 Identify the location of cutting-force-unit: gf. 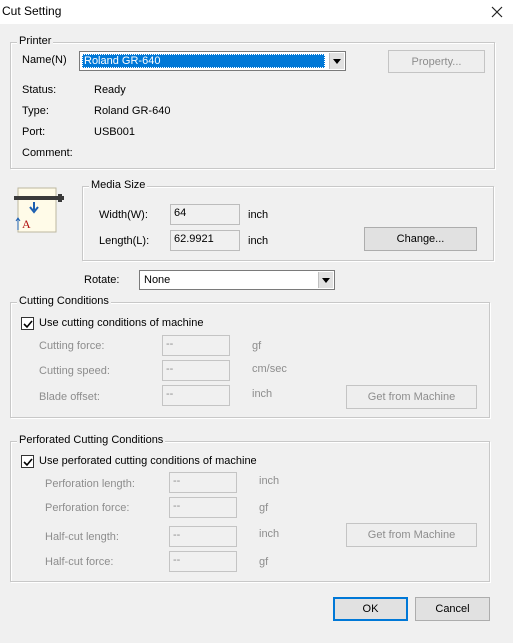
(257, 346).